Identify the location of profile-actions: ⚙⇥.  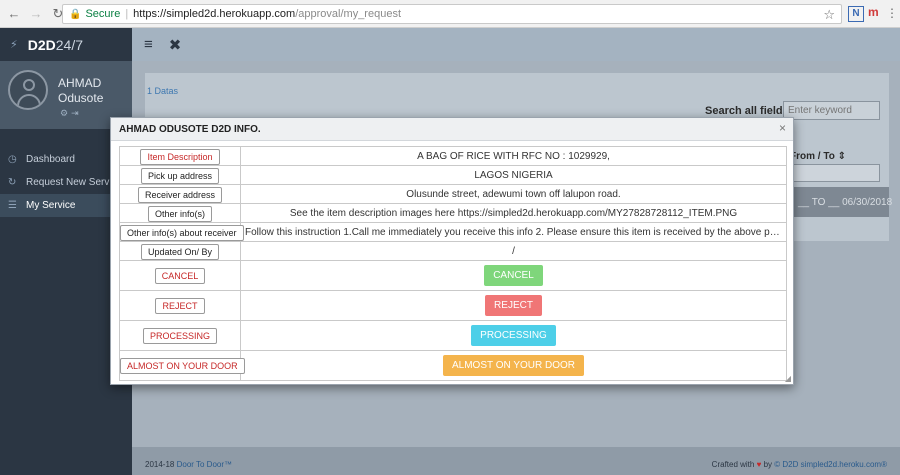
(71, 113).